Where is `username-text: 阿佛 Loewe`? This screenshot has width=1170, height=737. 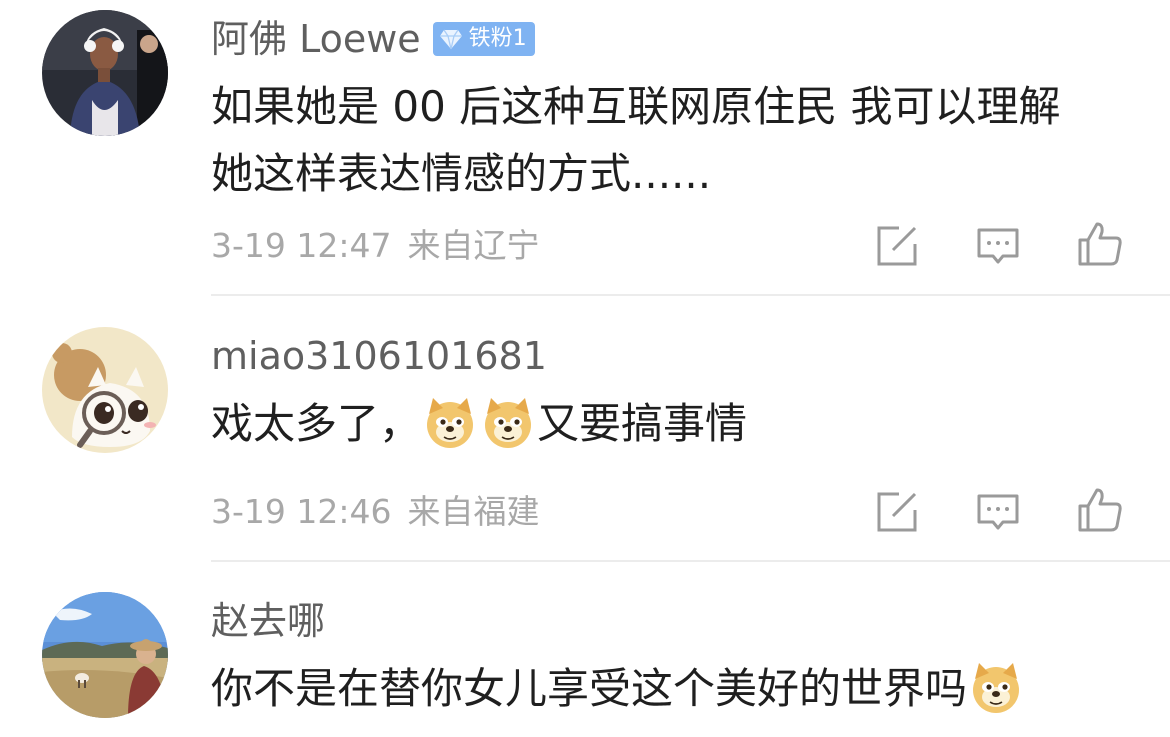
username-text: 阿佛 Loewe is located at coordinates (316, 39).